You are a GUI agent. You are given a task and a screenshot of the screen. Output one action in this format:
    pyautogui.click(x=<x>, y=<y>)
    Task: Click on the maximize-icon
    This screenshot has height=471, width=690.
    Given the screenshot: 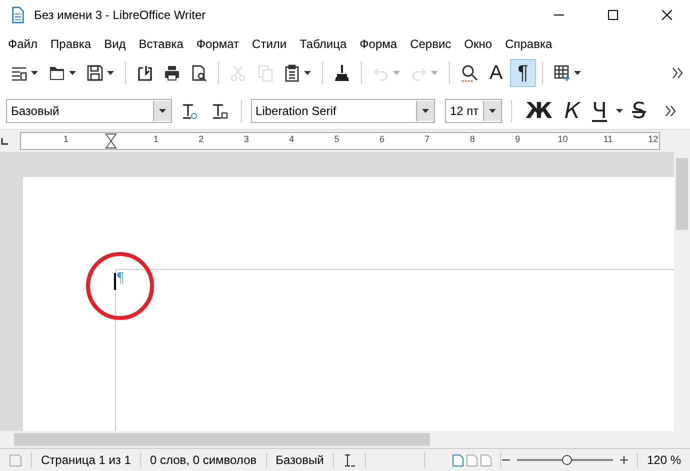 What is the action you would take?
    pyautogui.click(x=613, y=15)
    